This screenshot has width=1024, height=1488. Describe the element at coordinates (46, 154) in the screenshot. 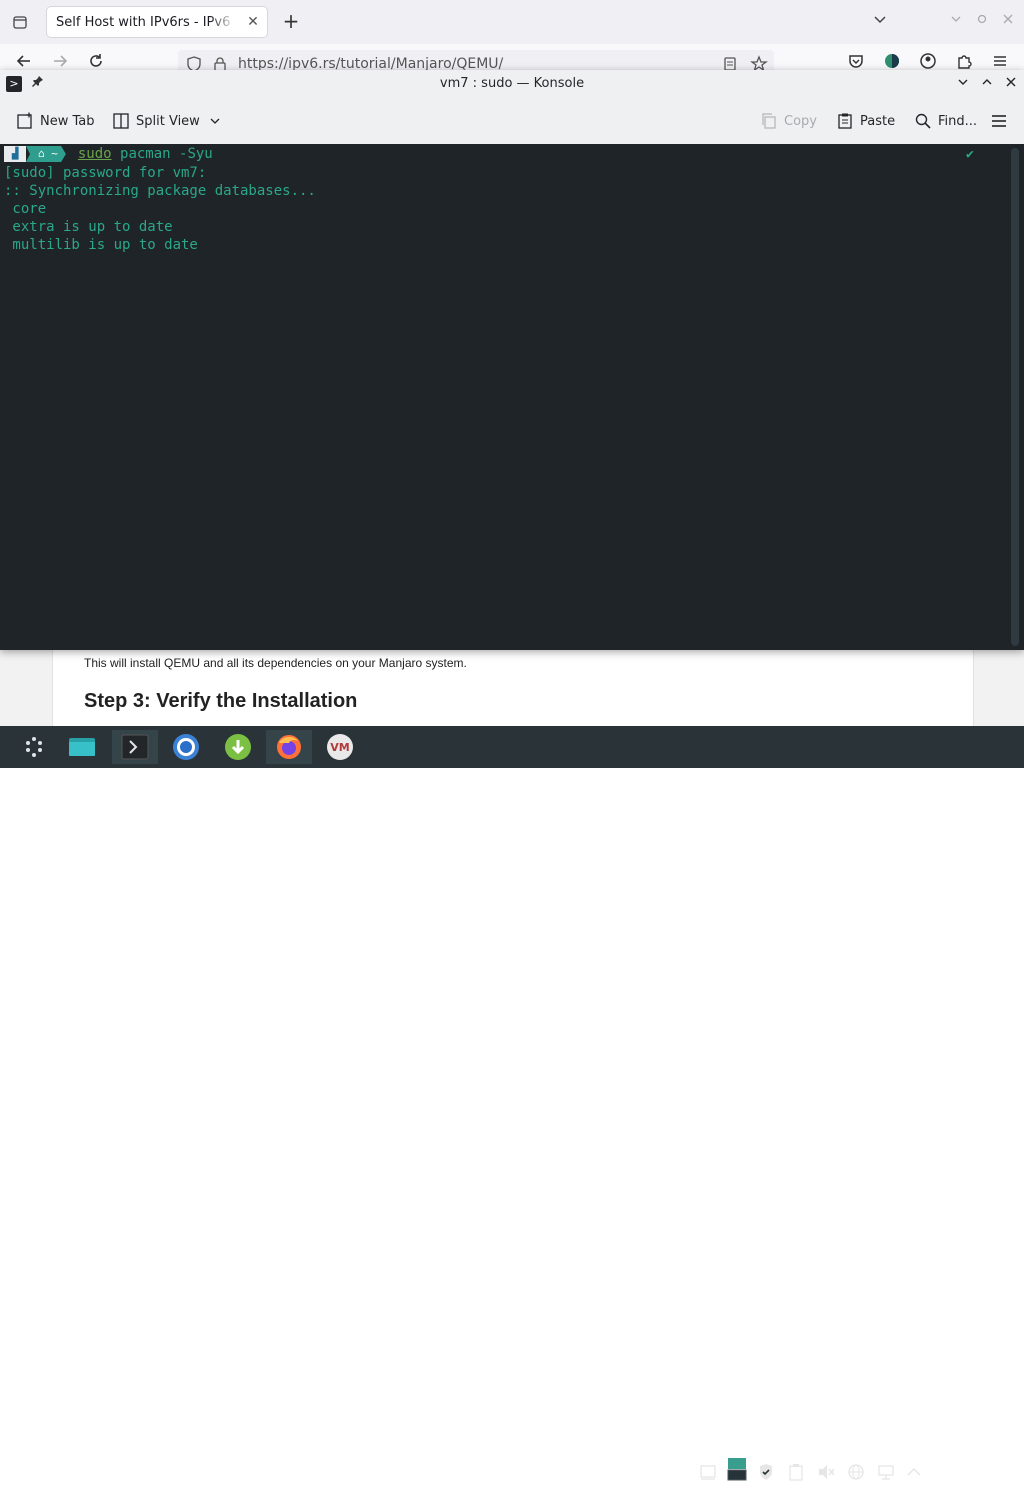

I see `prompt-path-segment: ⌂ ~` at that location.